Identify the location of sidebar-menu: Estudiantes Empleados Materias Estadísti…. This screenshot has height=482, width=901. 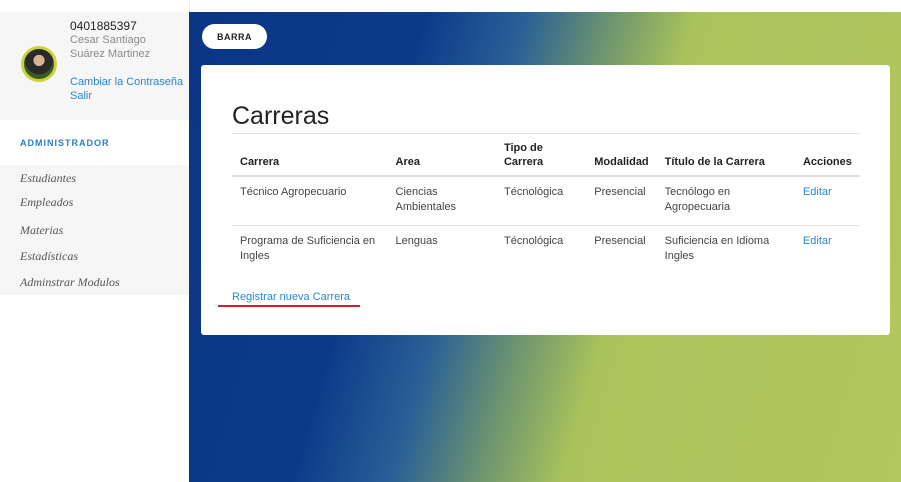
(94, 230).